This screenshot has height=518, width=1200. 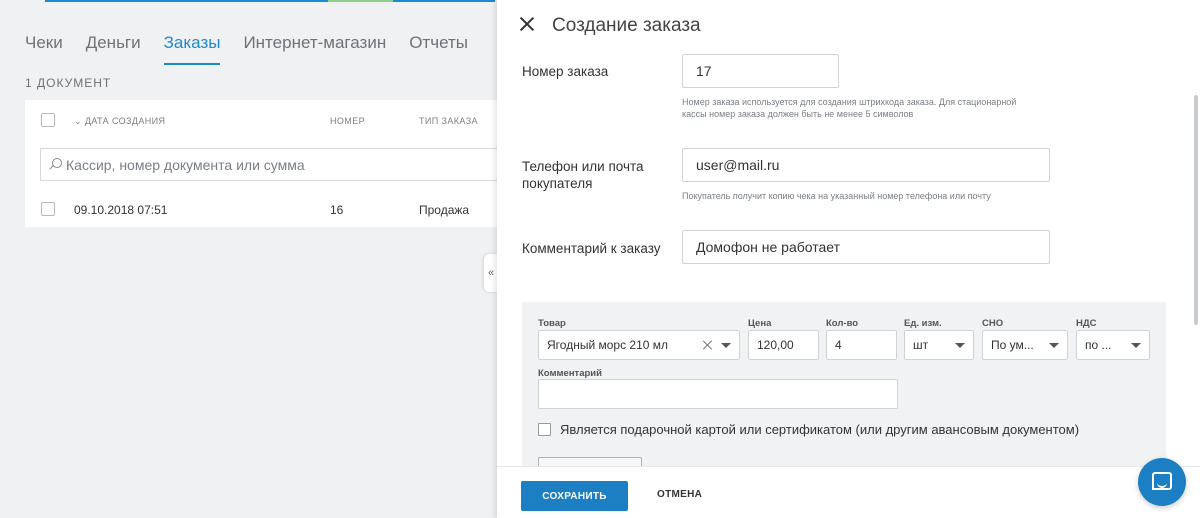 What do you see at coordinates (626, 25) in the screenshot?
I see `drawer-title: Создание заказа` at bounding box center [626, 25].